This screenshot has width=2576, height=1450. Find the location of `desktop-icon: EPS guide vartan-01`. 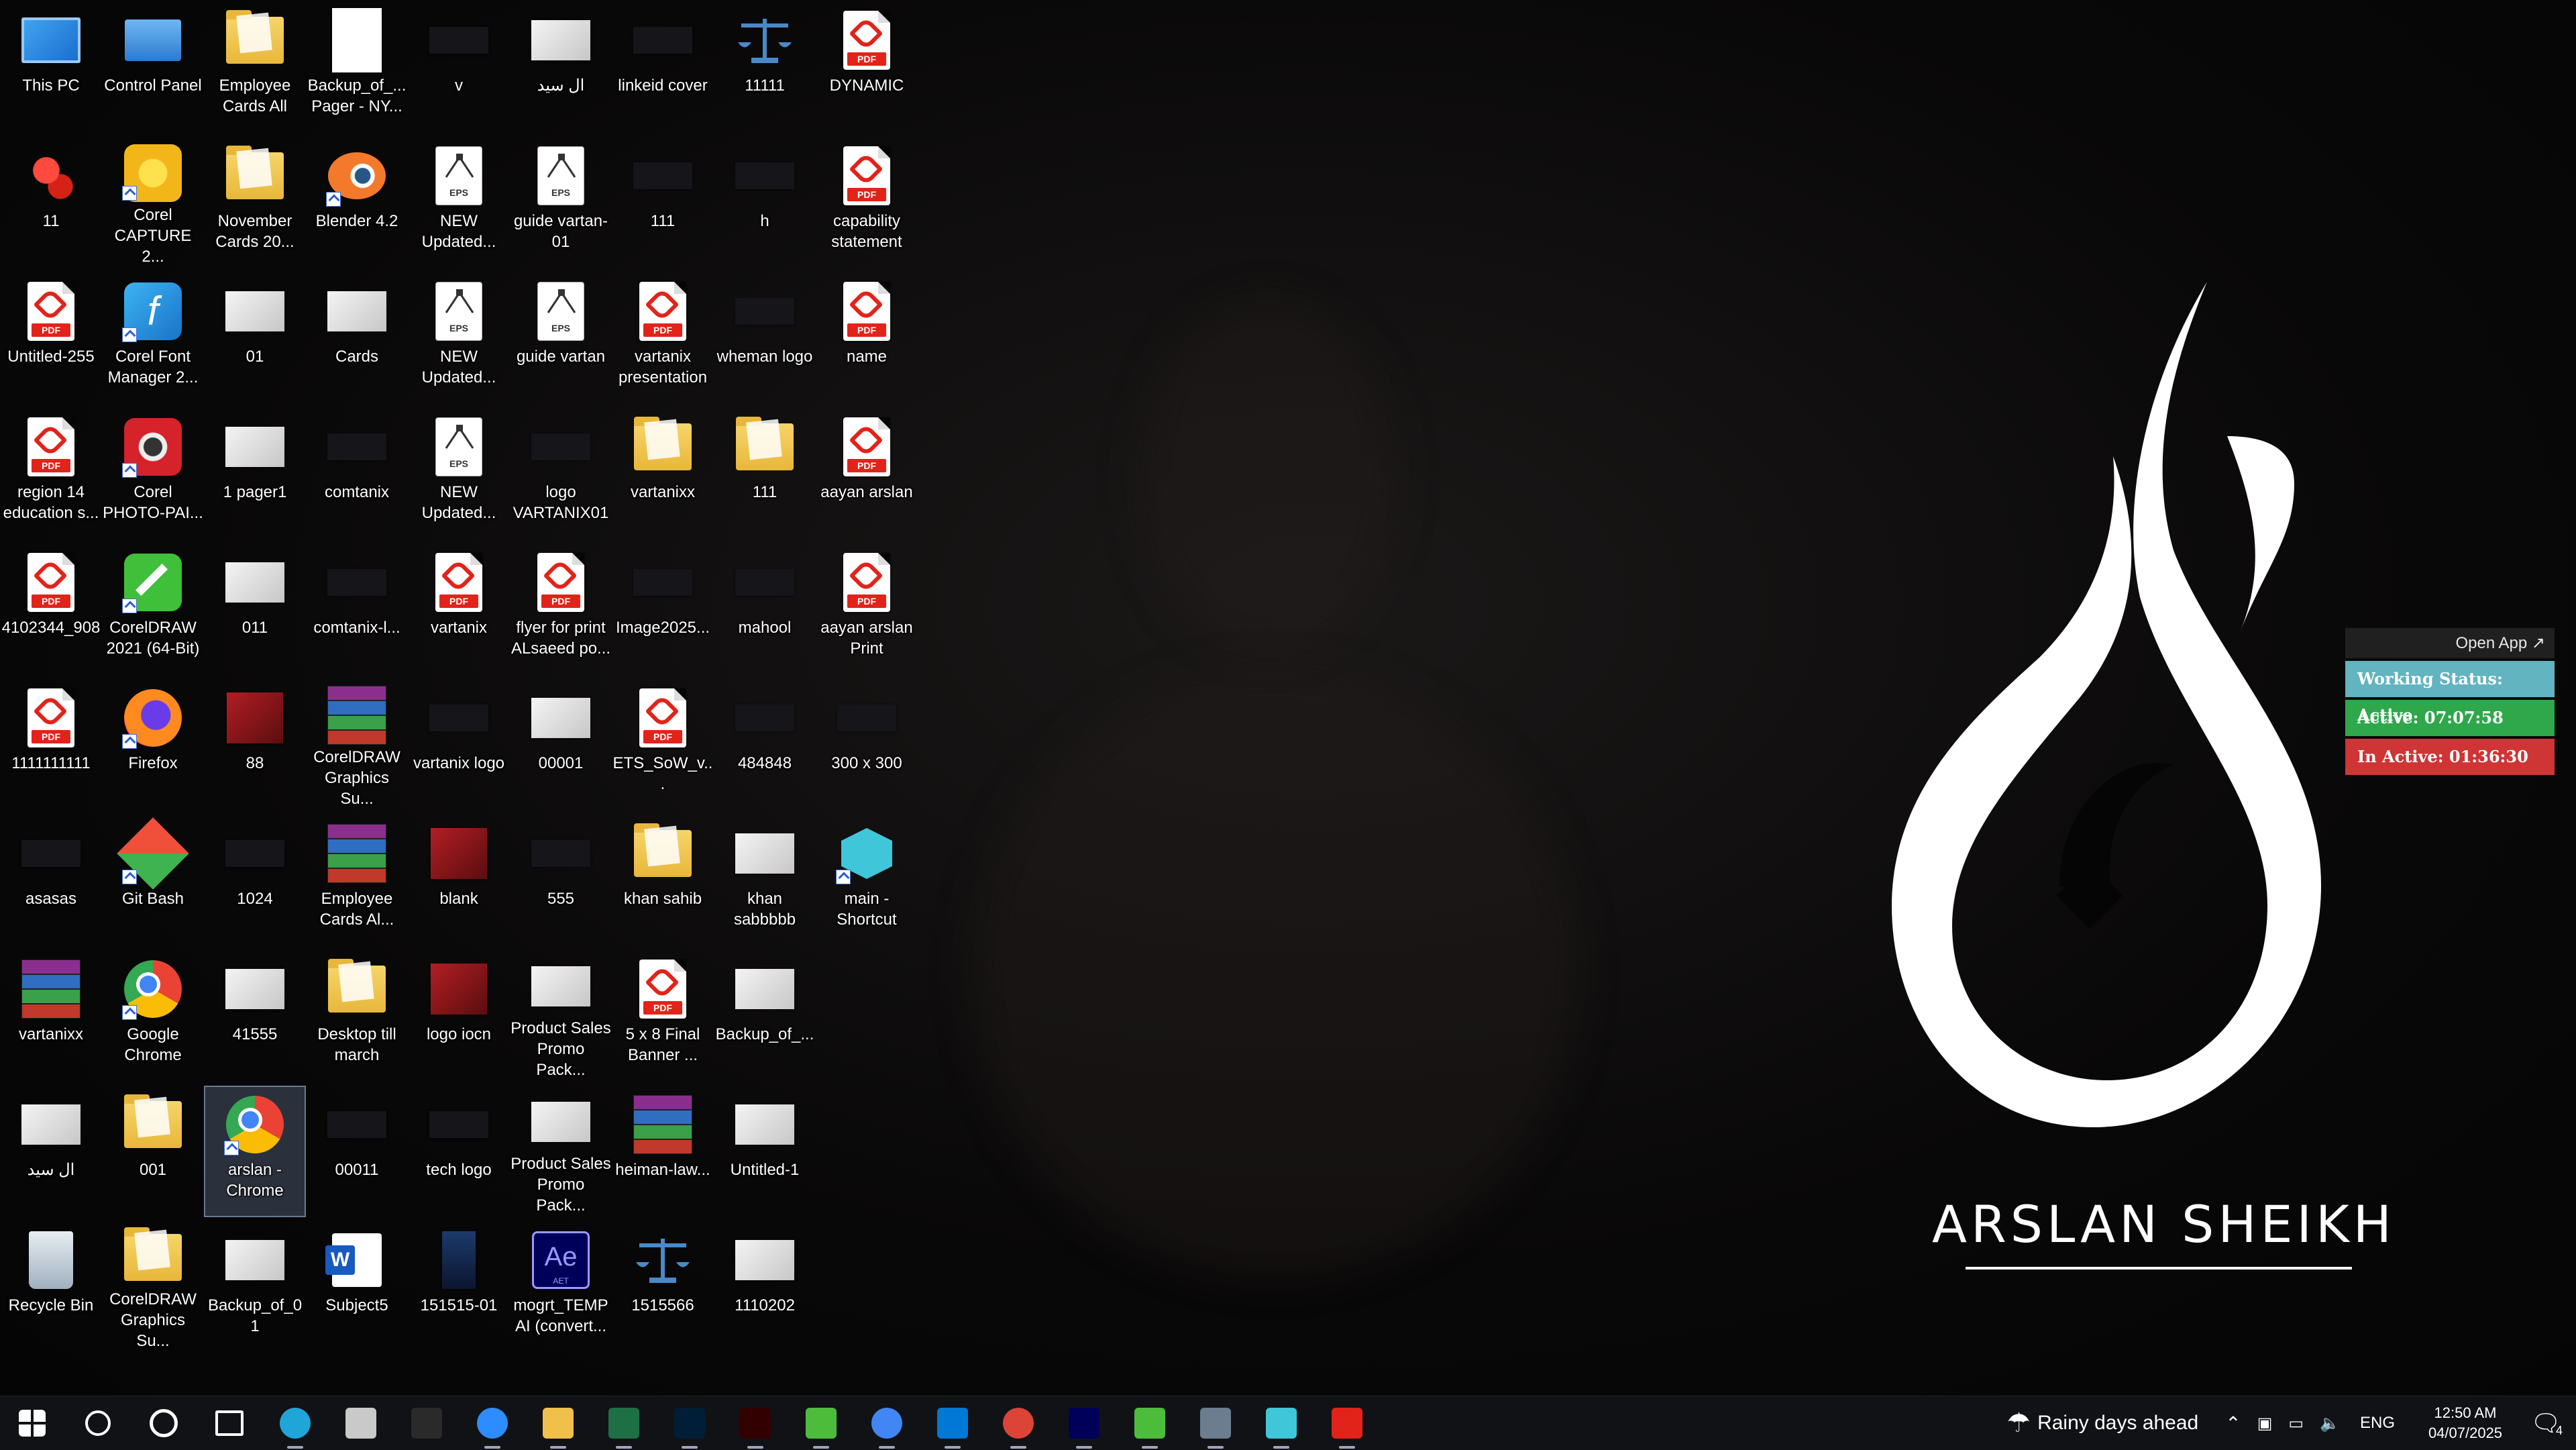

desktop-icon: EPS guide vartan-01 is located at coordinates (561, 202).